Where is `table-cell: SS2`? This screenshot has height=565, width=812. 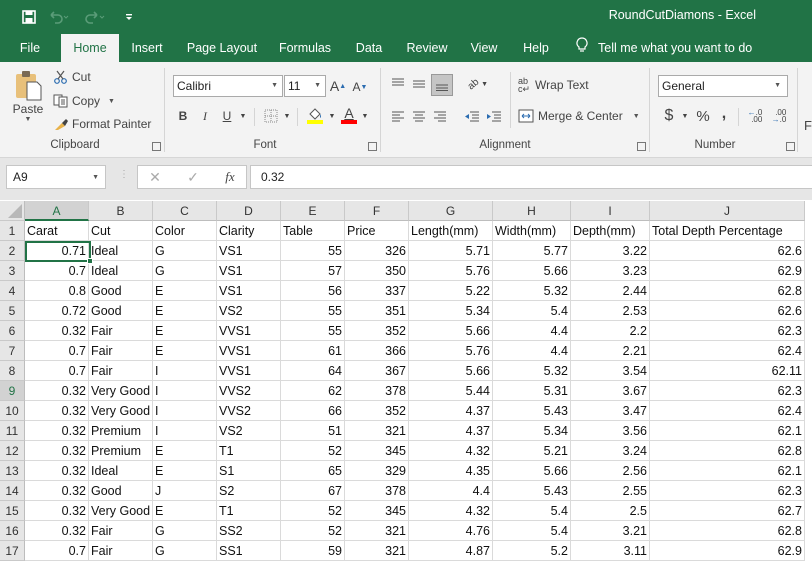 table-cell: SS2 is located at coordinates (249, 531).